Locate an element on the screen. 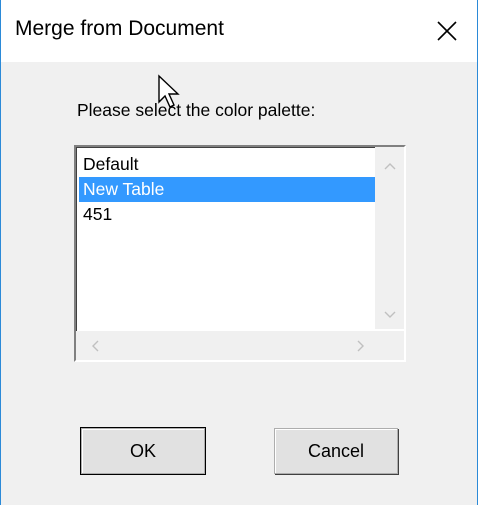  close-button is located at coordinates (447, 31).